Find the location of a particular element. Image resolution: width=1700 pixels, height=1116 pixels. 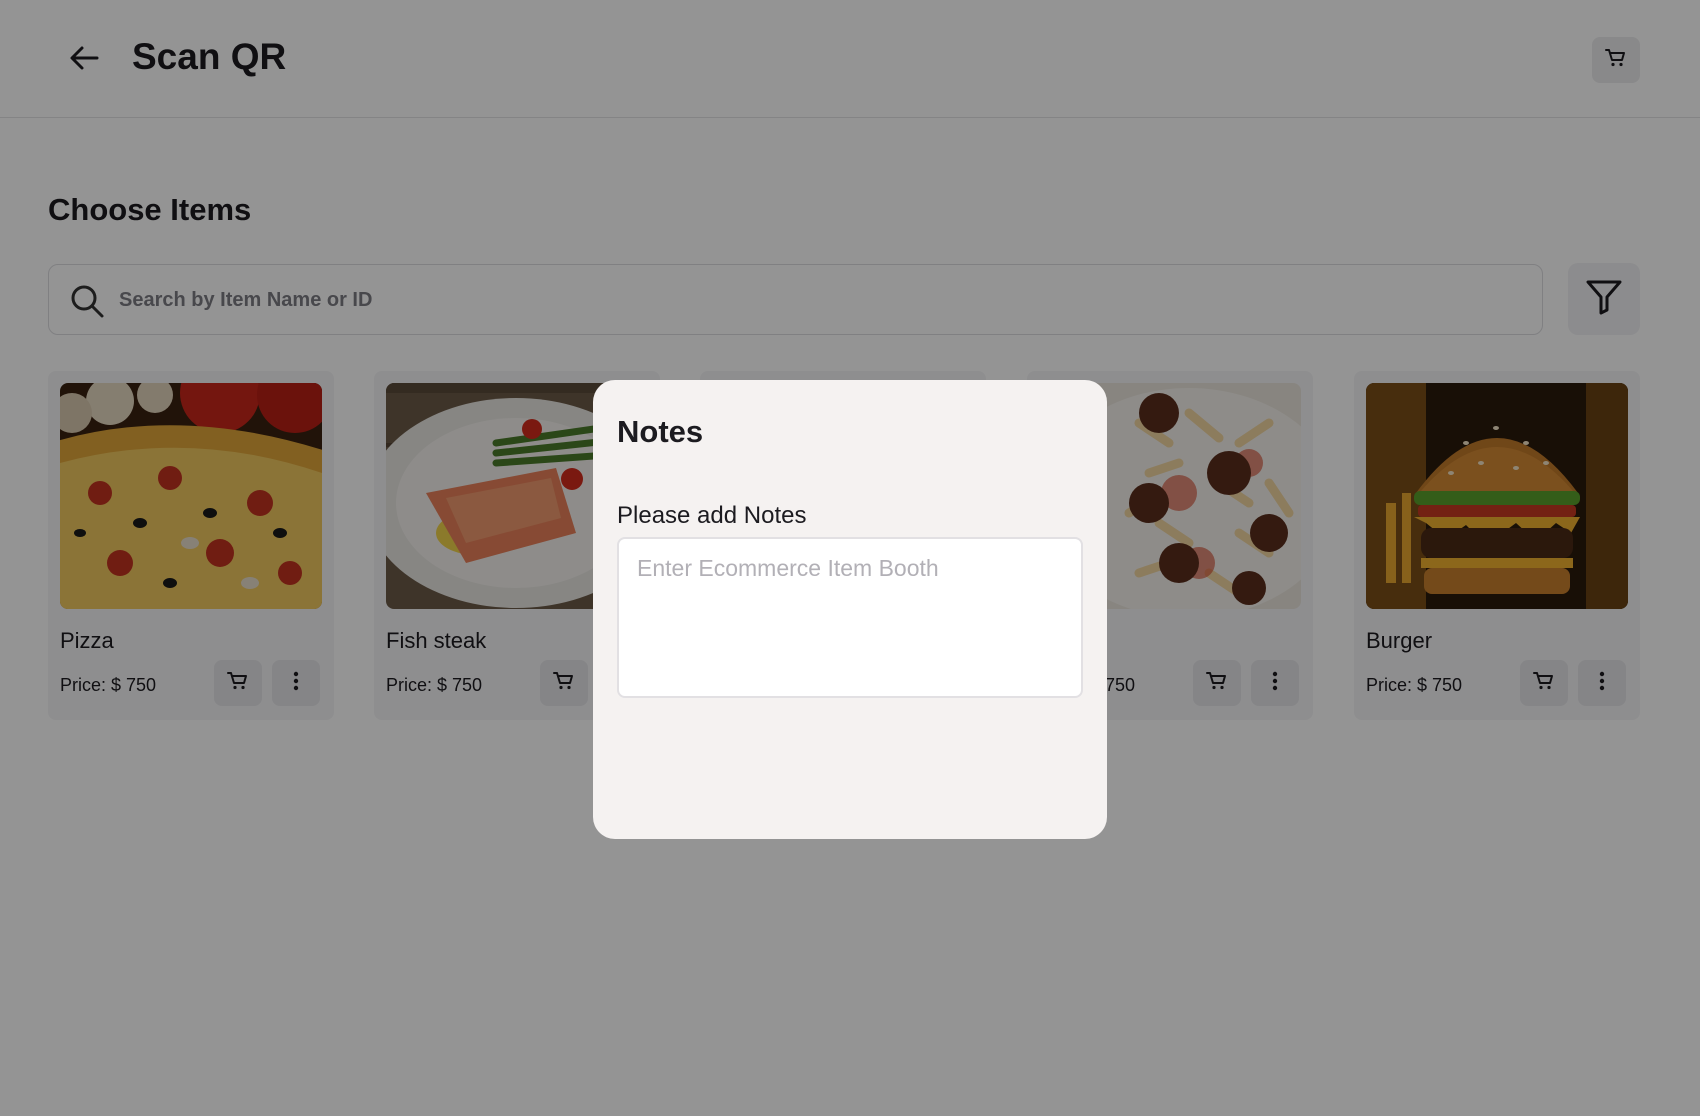

notes-input is located at coordinates (850, 617).